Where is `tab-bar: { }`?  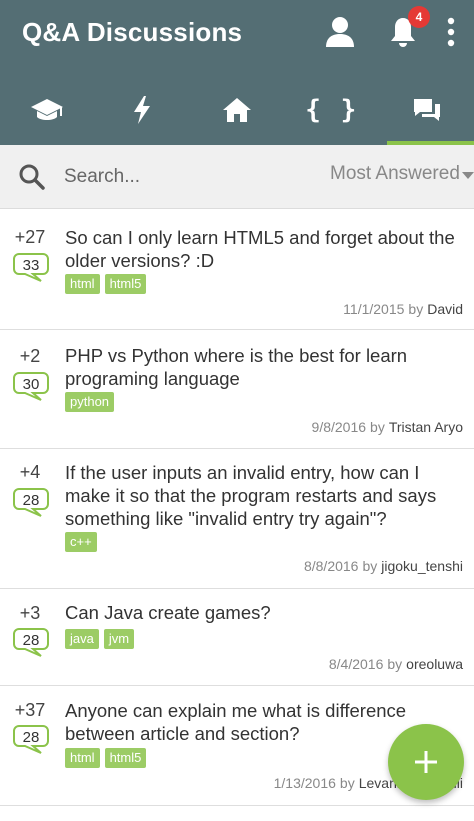
tab-bar: { } is located at coordinates (237, 110).